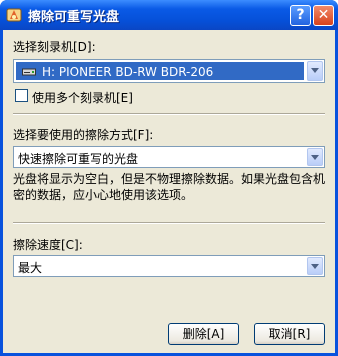  What do you see at coordinates (203, 334) in the screenshot?
I see `erase-button: 删除[A]` at bounding box center [203, 334].